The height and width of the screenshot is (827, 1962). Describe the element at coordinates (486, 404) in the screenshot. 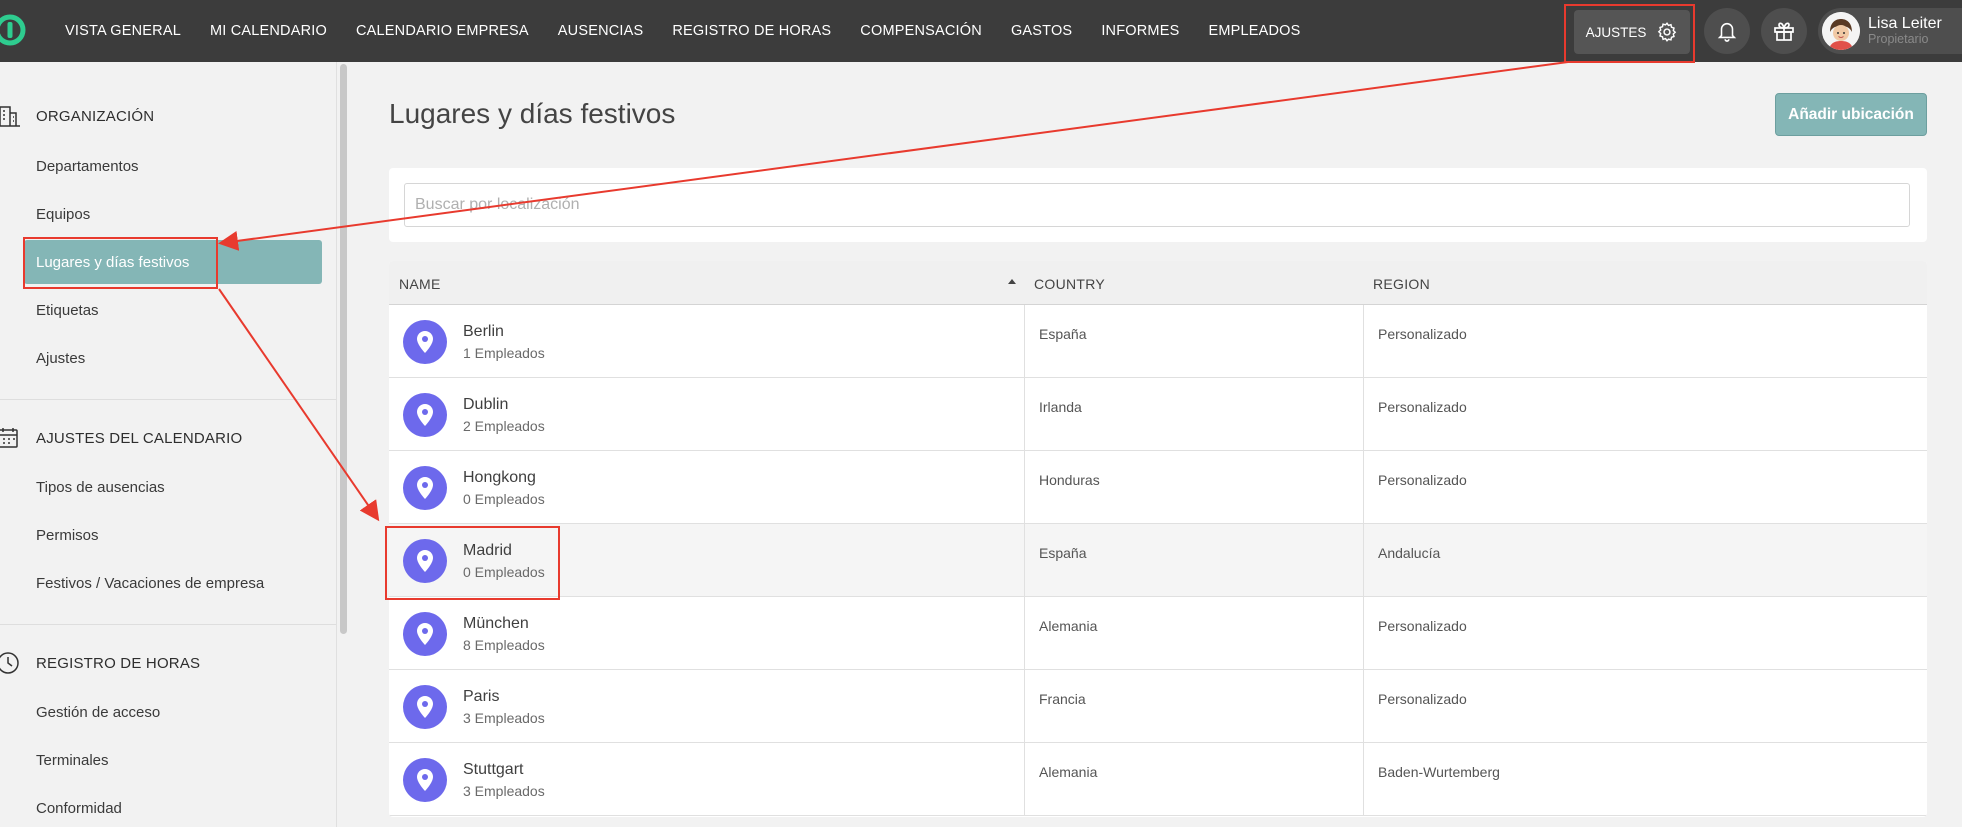

I see `location-name: Dublin` at that location.